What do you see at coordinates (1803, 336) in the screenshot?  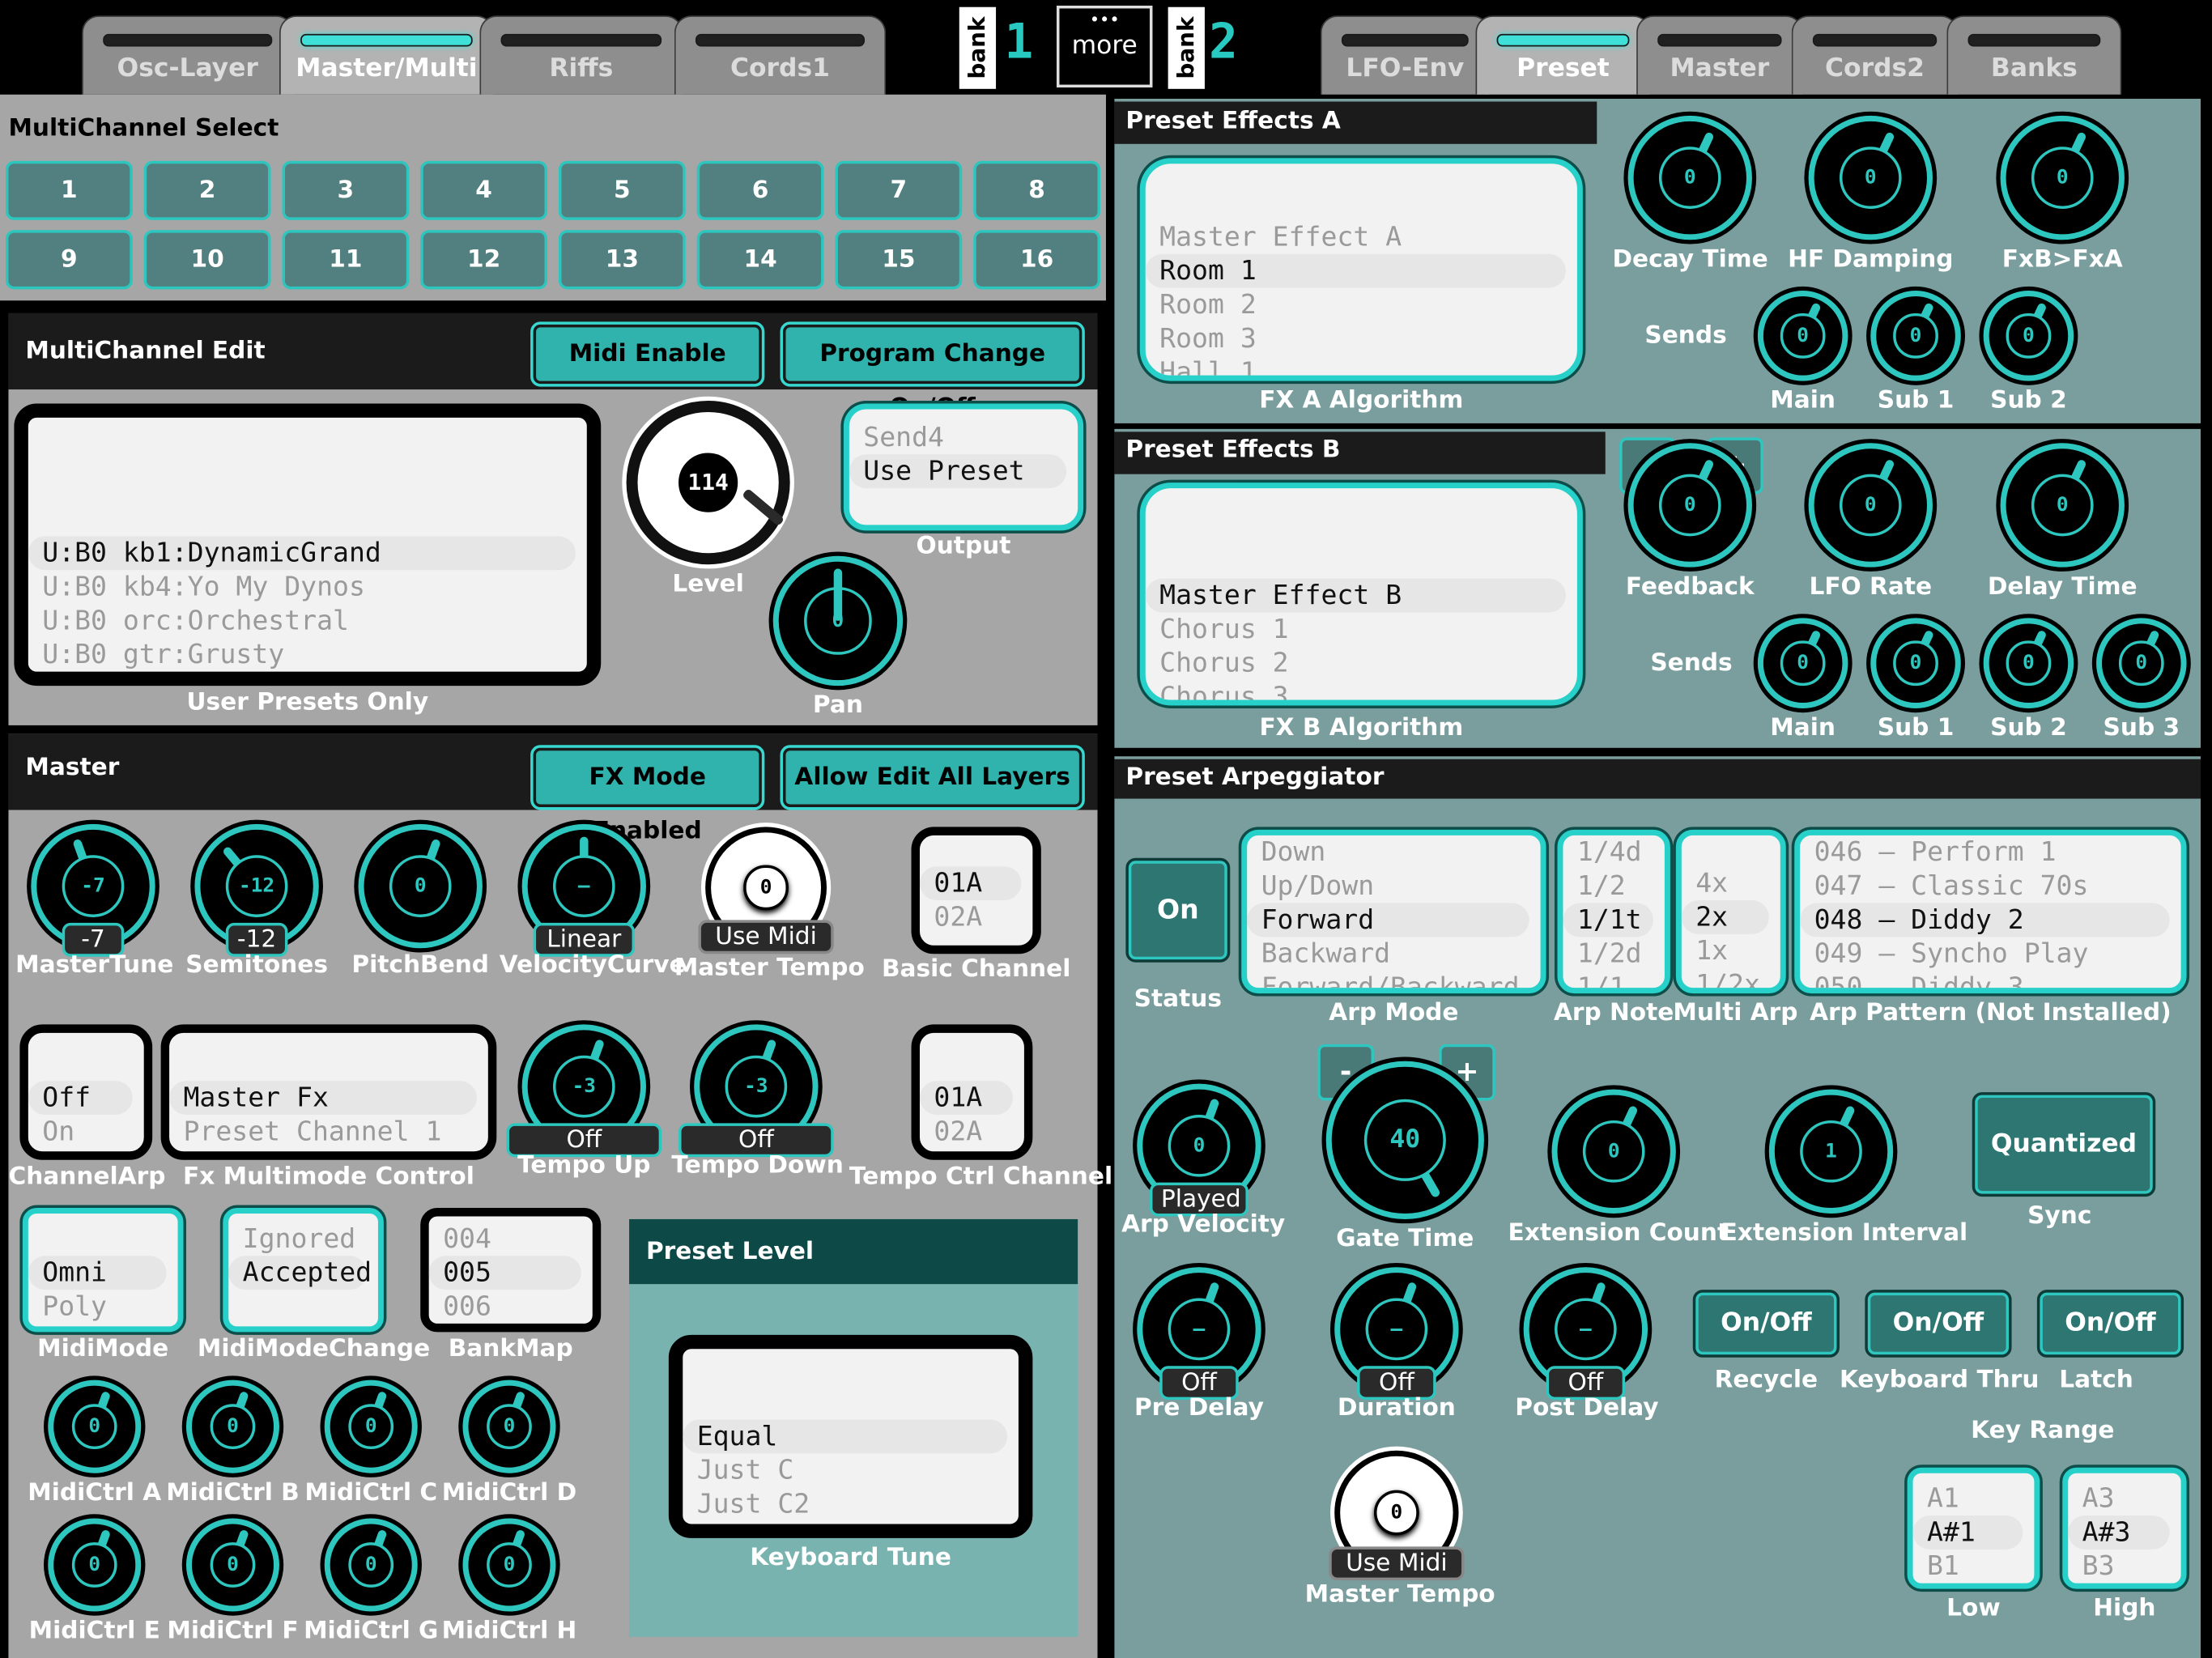 I see `fxa-send-main-knob: 0` at bounding box center [1803, 336].